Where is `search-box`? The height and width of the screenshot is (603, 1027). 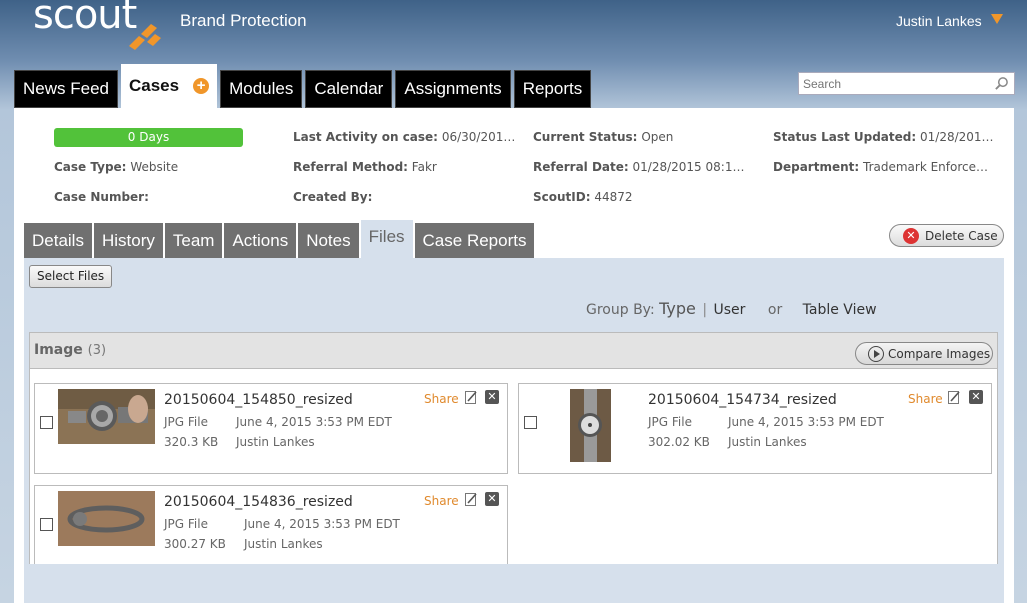
search-box is located at coordinates (906, 83).